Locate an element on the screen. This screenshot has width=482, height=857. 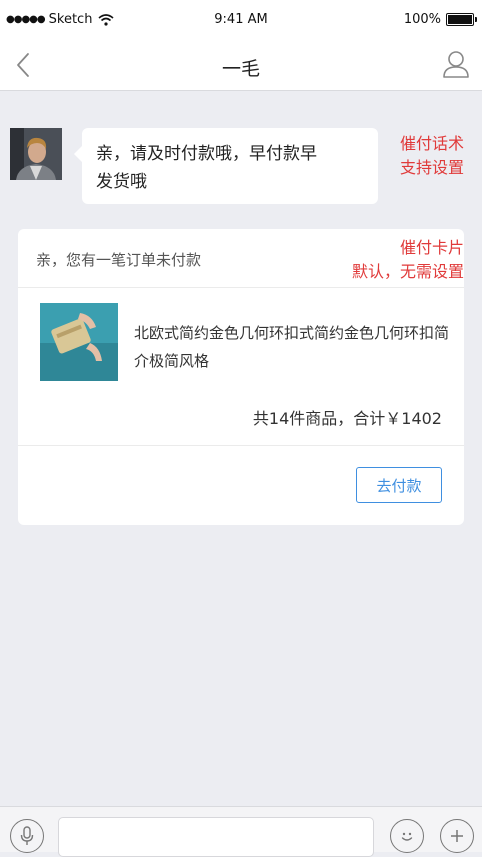
nav-bar: 一毛 is located at coordinates (241, 65).